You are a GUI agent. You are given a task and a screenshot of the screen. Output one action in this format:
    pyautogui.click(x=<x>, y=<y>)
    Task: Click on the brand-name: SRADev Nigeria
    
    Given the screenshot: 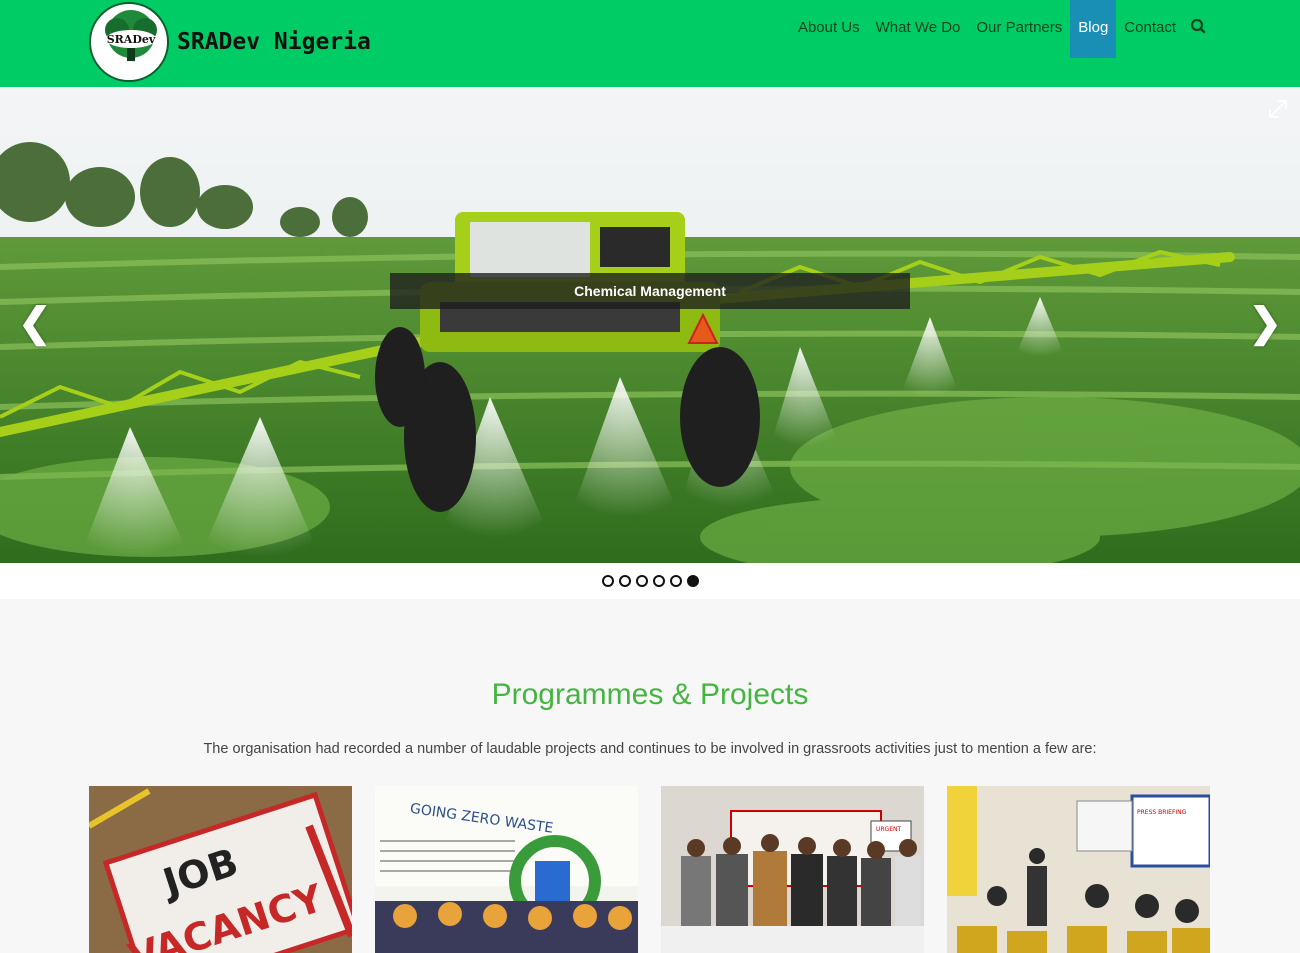 What is the action you would take?
    pyautogui.click(x=274, y=42)
    